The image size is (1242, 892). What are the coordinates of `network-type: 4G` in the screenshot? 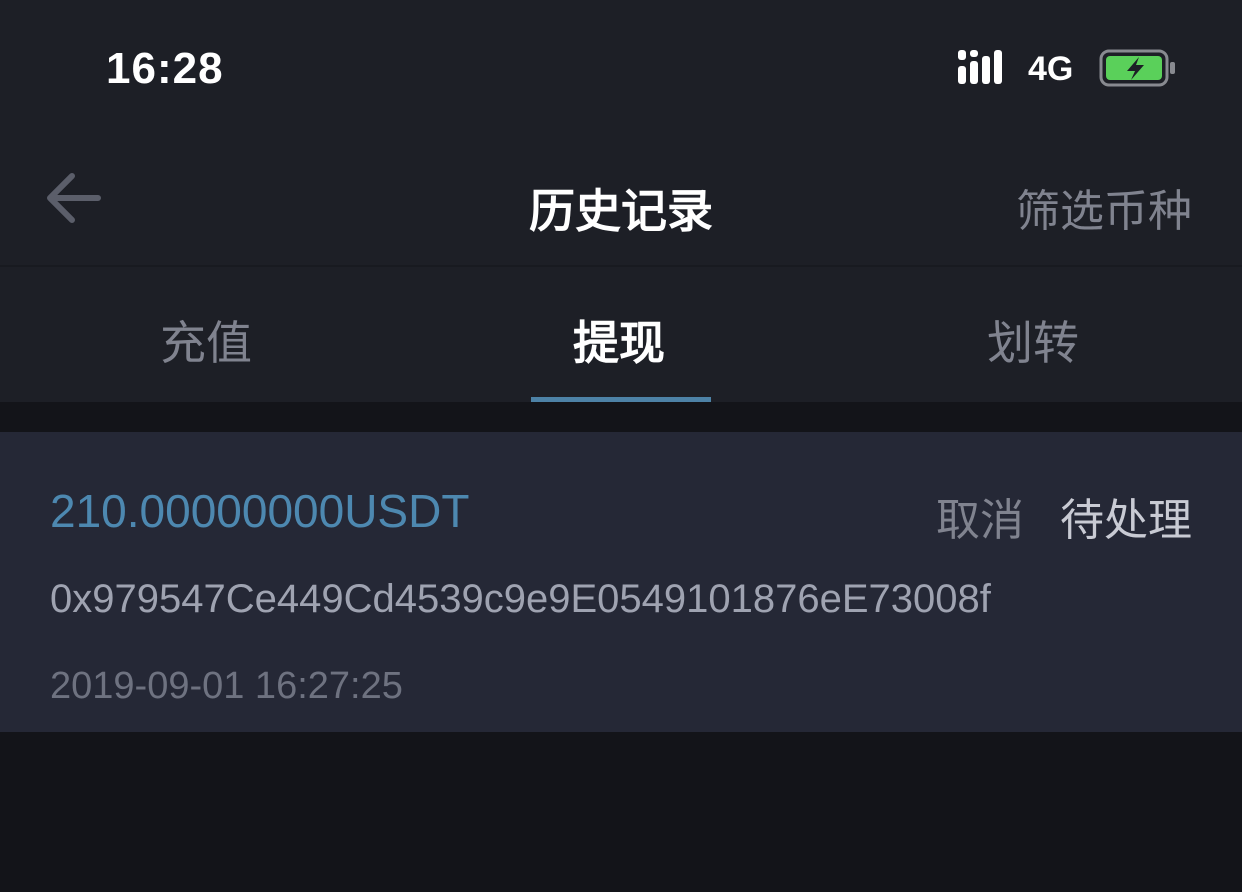 It's located at (1051, 69).